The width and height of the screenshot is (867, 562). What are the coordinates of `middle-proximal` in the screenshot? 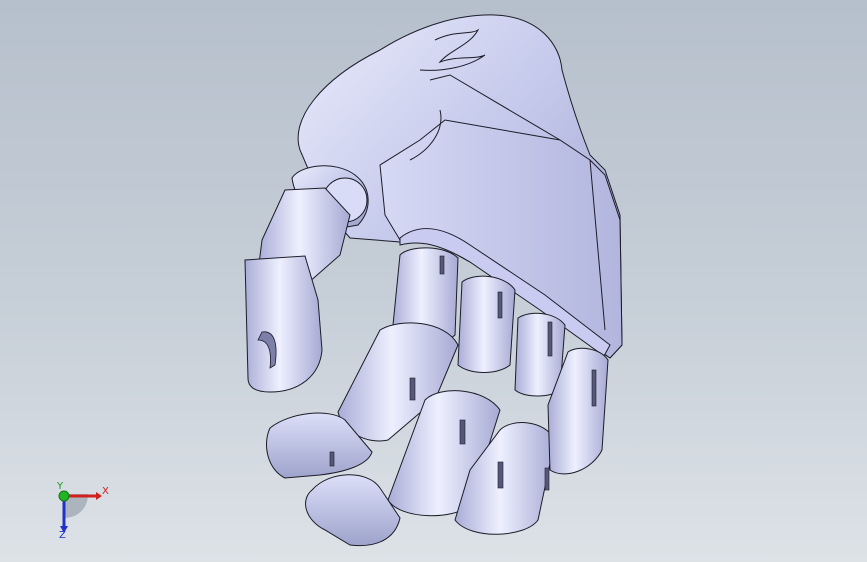 It's located at (486, 324).